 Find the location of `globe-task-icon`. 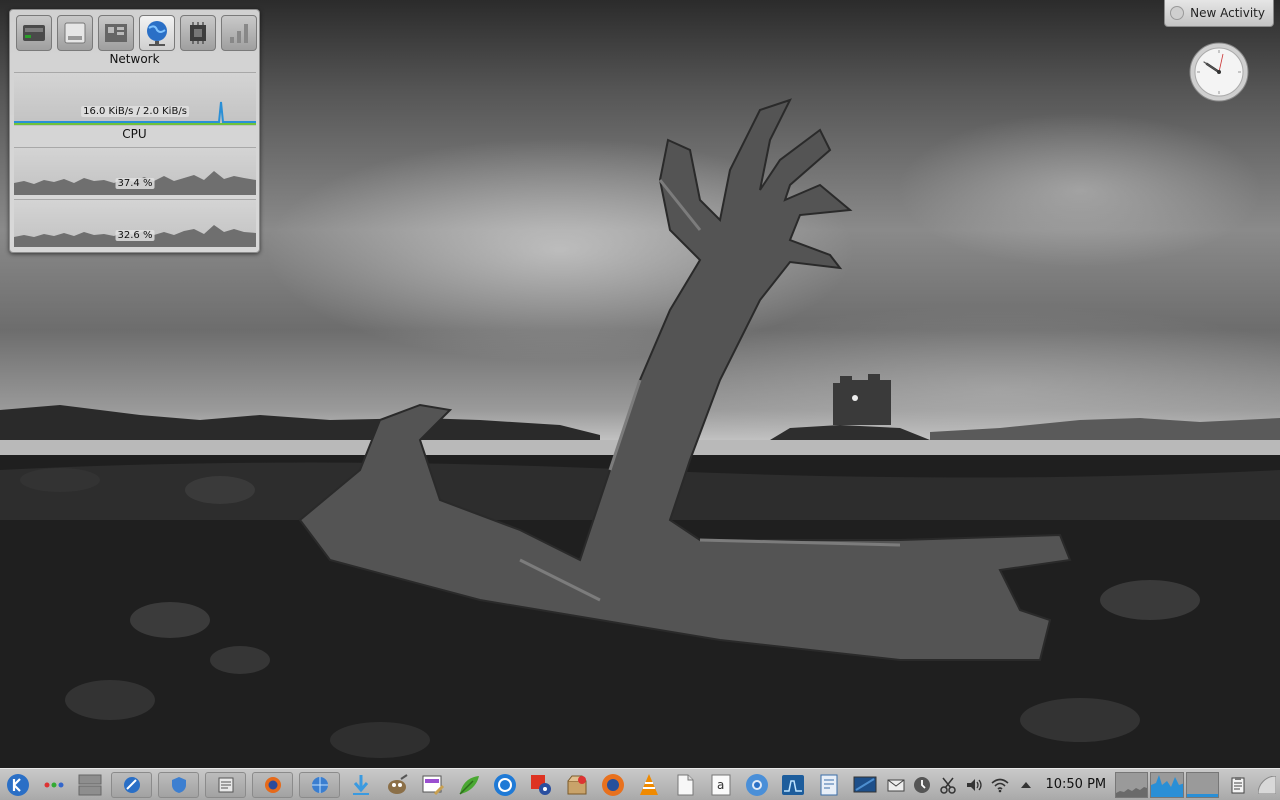

globe-task-icon is located at coordinates (320, 784).